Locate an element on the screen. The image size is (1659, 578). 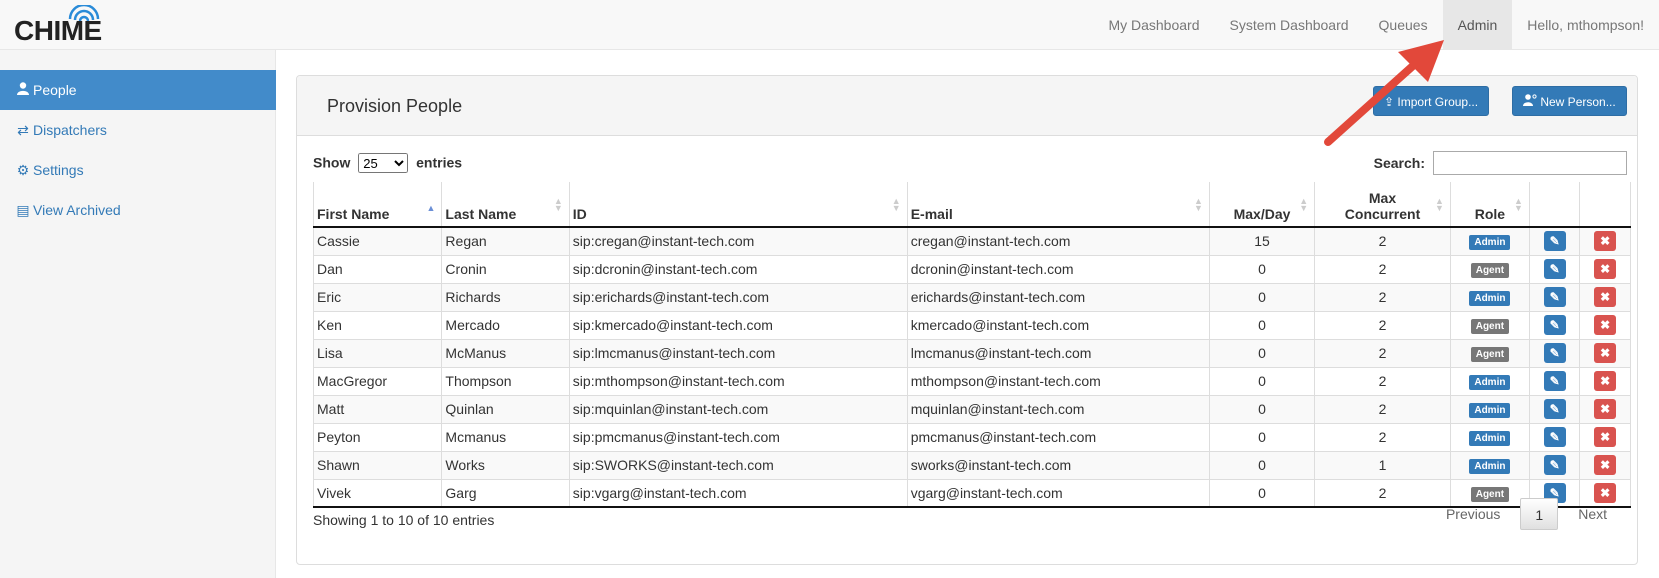
sidebar-item-dispatchers: ⇄ Dispatchers is located at coordinates (138, 130).